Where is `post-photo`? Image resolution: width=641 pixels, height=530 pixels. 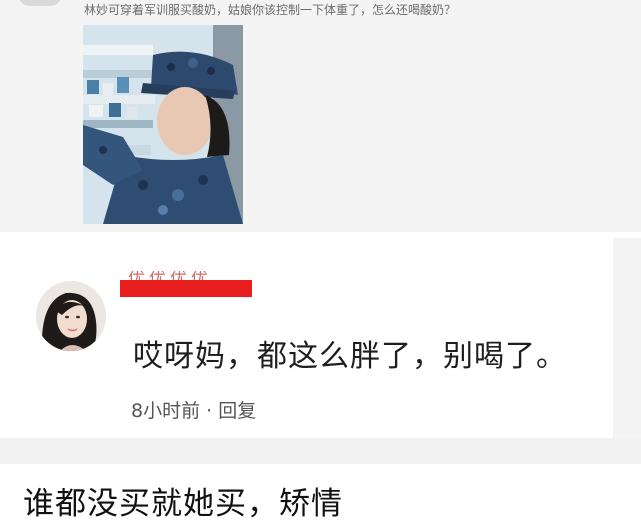 post-photo is located at coordinates (163, 124).